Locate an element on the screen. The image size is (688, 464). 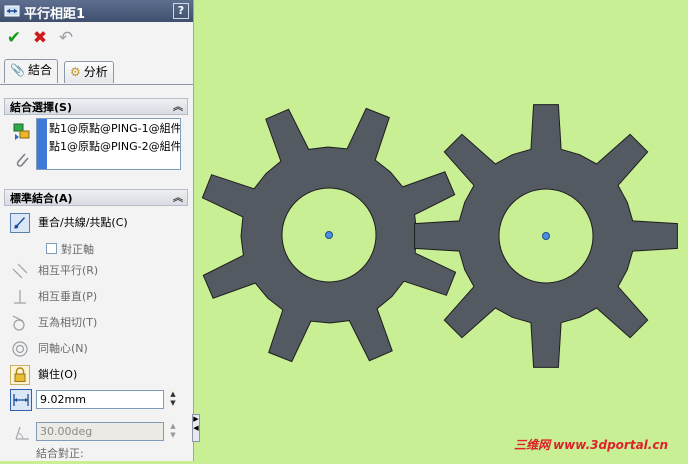
watermark-url: www.3dportal.cn is located at coordinates (610, 445).